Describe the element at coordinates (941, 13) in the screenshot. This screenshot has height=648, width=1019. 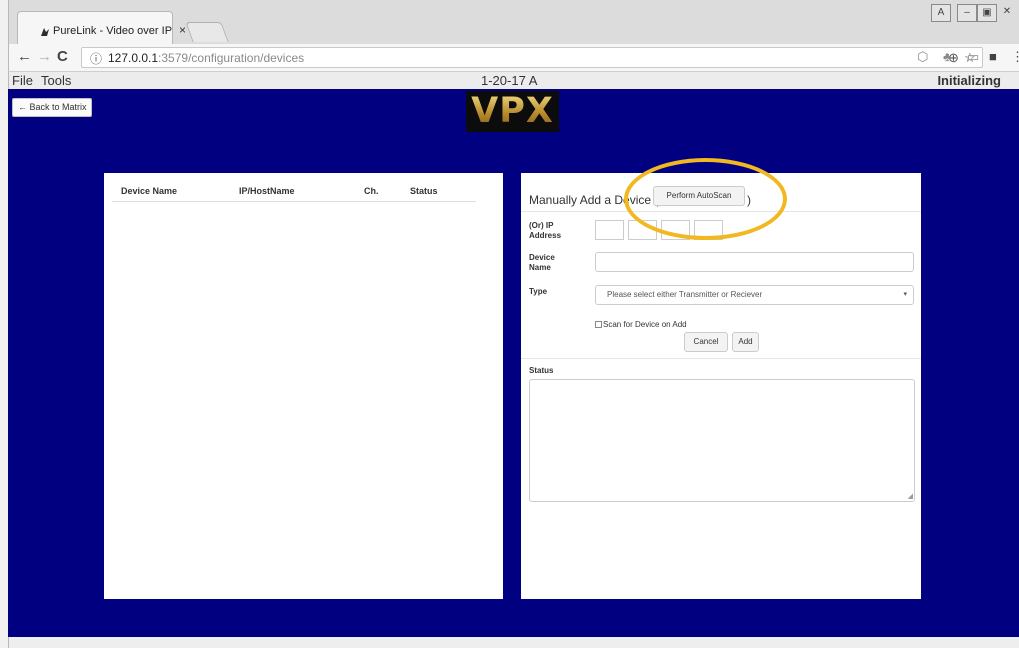
I see `profile-button: A` at that location.